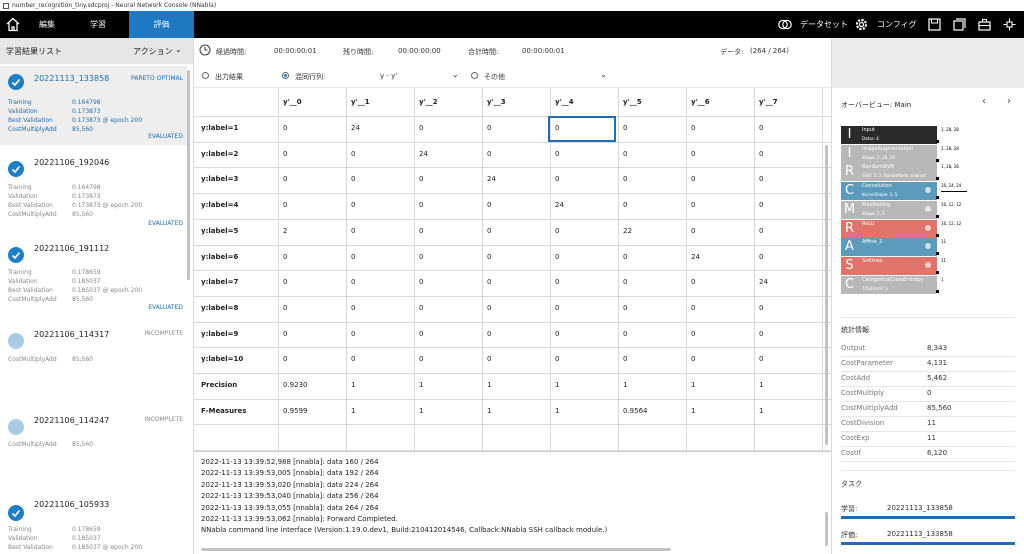 Image resolution: width=1024 pixels, height=554 pixels. Describe the element at coordinates (890, 247) in the screenshot. I see `layer-block: A Affine_2` at that location.